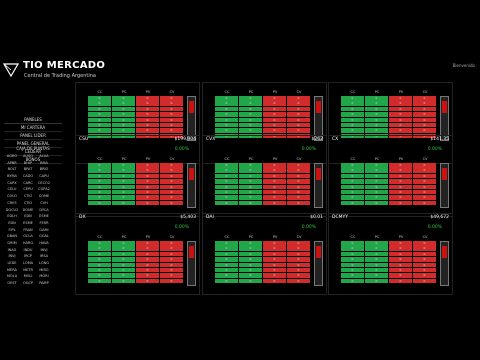 The image size is (480, 360). What do you see at coordinates (83, 139) in the screenshot?
I see `panel-symbol: CSU` at bounding box center [83, 139].